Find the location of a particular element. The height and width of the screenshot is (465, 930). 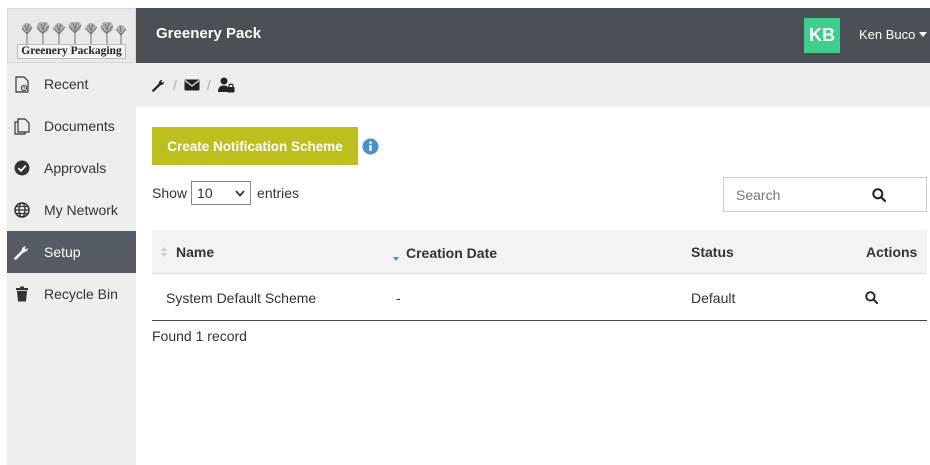

search-icon is located at coordinates (878, 194).